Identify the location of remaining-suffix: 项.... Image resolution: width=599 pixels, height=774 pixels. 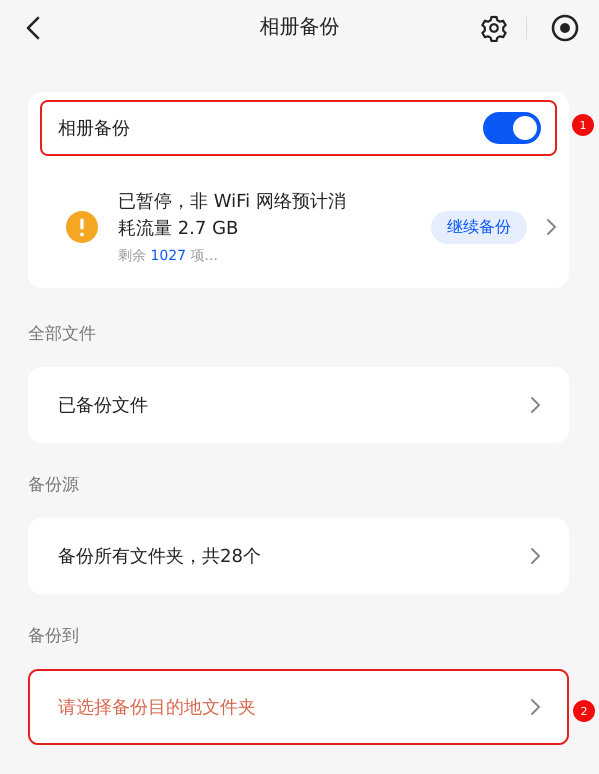
(204, 256).